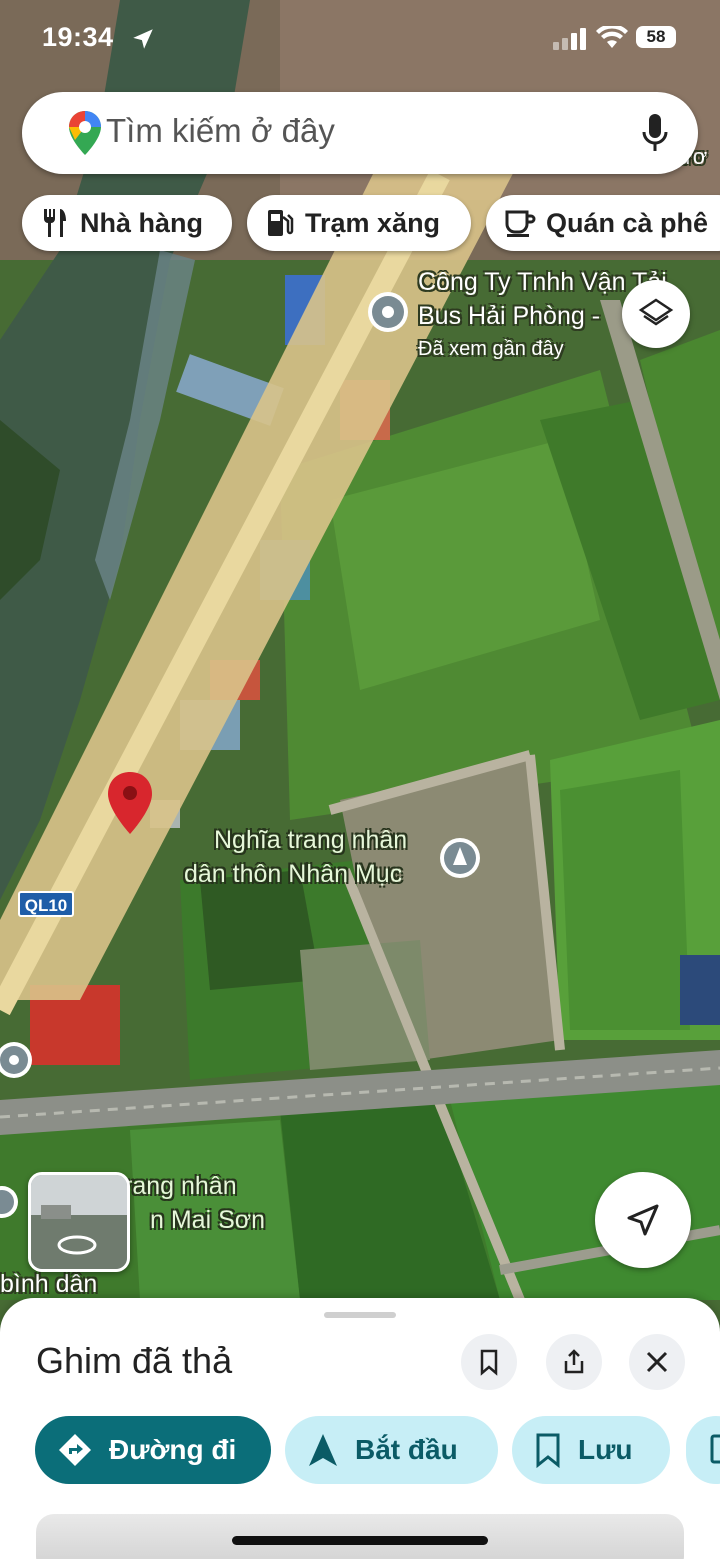  I want to click on share-icon, so click(574, 1361).